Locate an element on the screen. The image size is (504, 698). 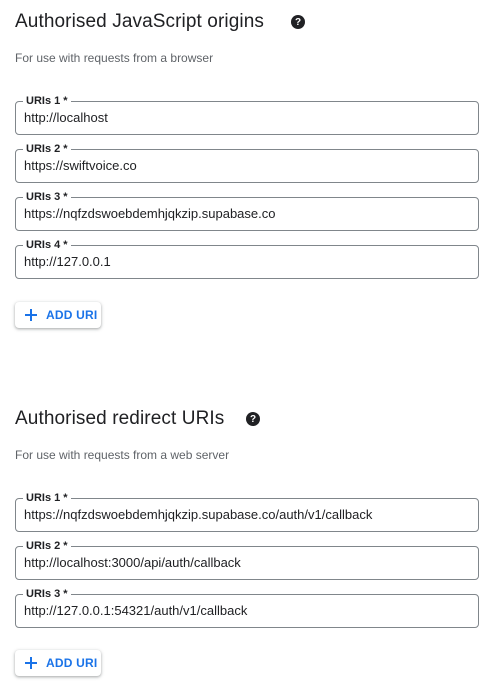
js-origins-title: Authorised JavaScript origins is located at coordinates (139, 21).